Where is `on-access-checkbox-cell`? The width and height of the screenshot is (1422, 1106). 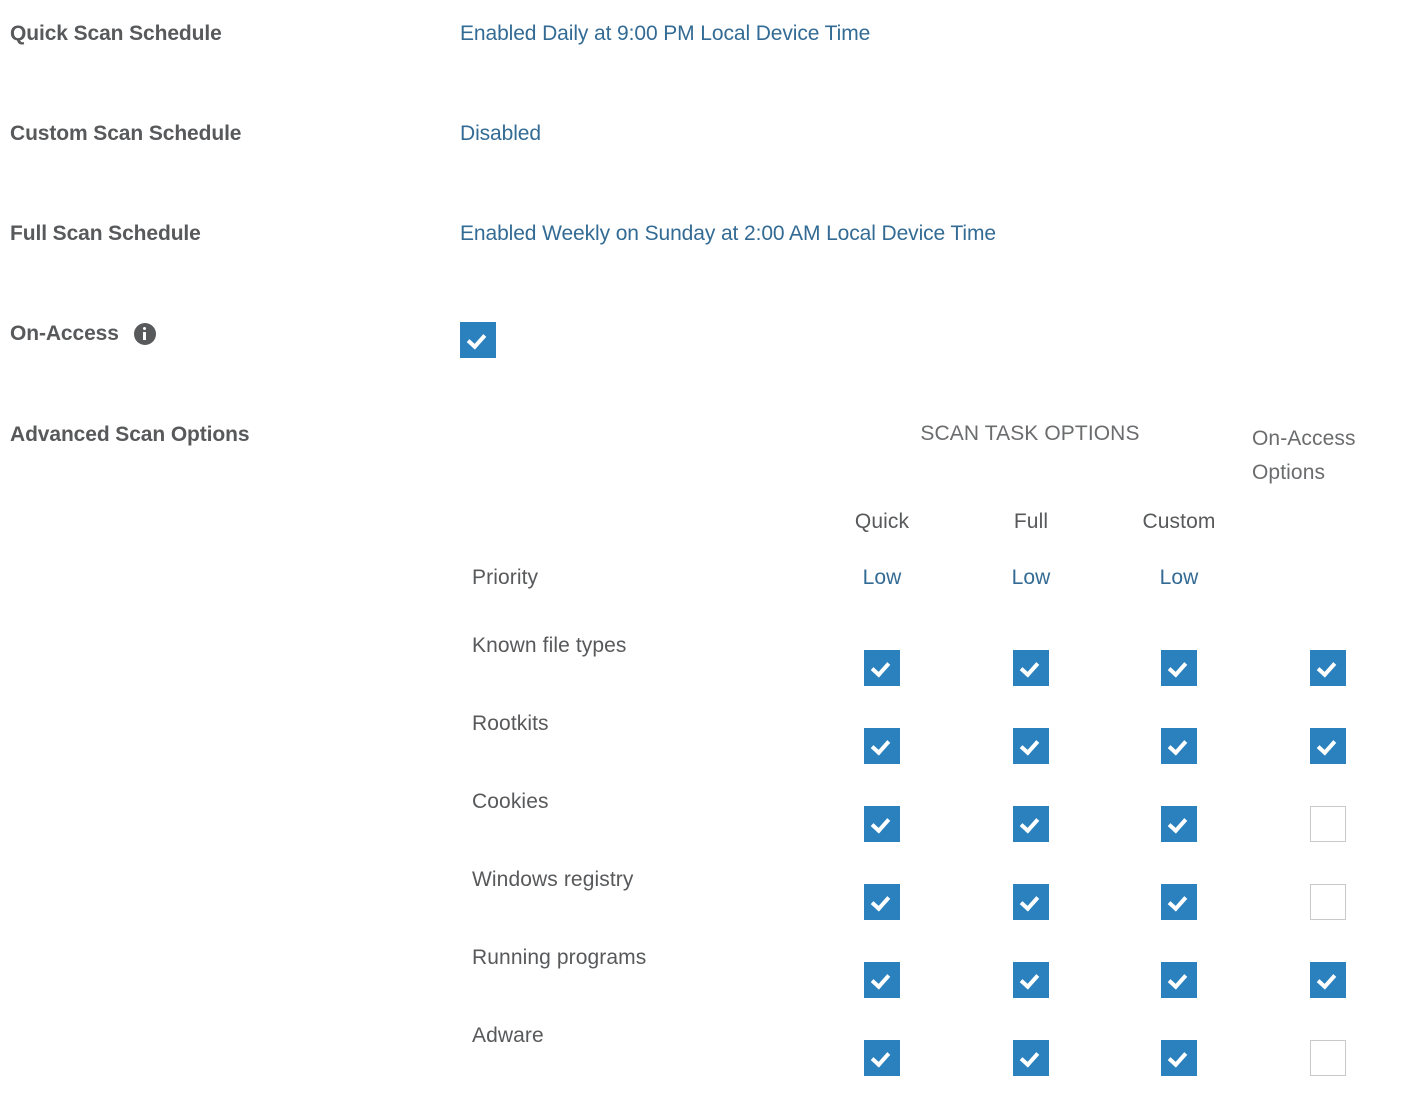 on-access-checkbox-cell is located at coordinates (478, 340).